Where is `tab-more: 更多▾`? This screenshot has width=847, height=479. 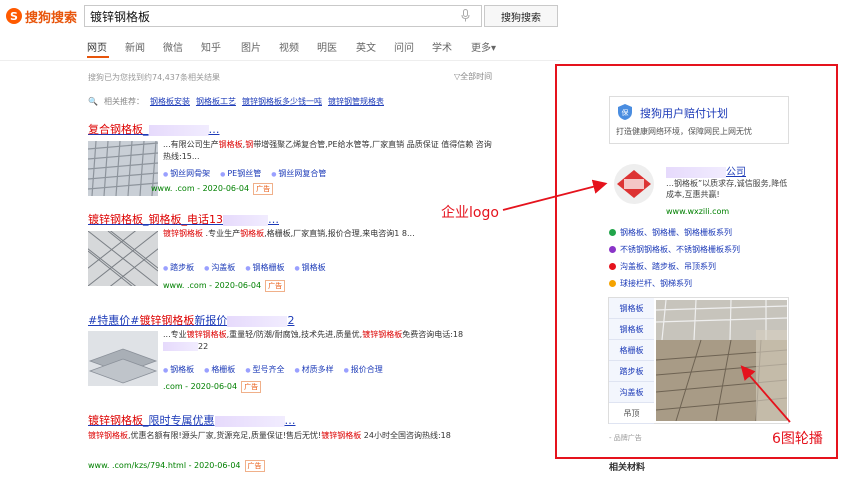 tab-more: 更多▾ is located at coordinates (483, 46).